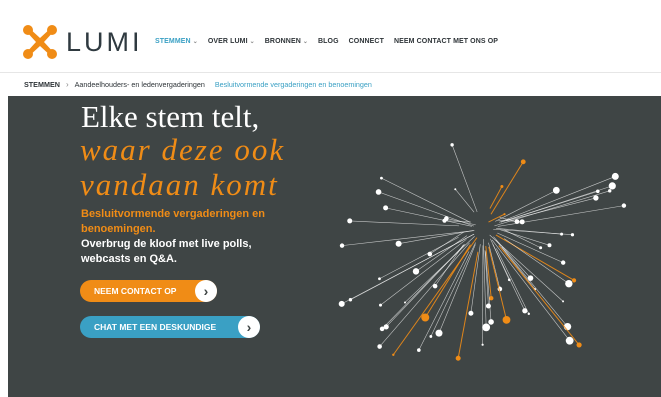  What do you see at coordinates (170, 116) in the screenshot?
I see `hero-title: Elke stem telt,` at bounding box center [170, 116].